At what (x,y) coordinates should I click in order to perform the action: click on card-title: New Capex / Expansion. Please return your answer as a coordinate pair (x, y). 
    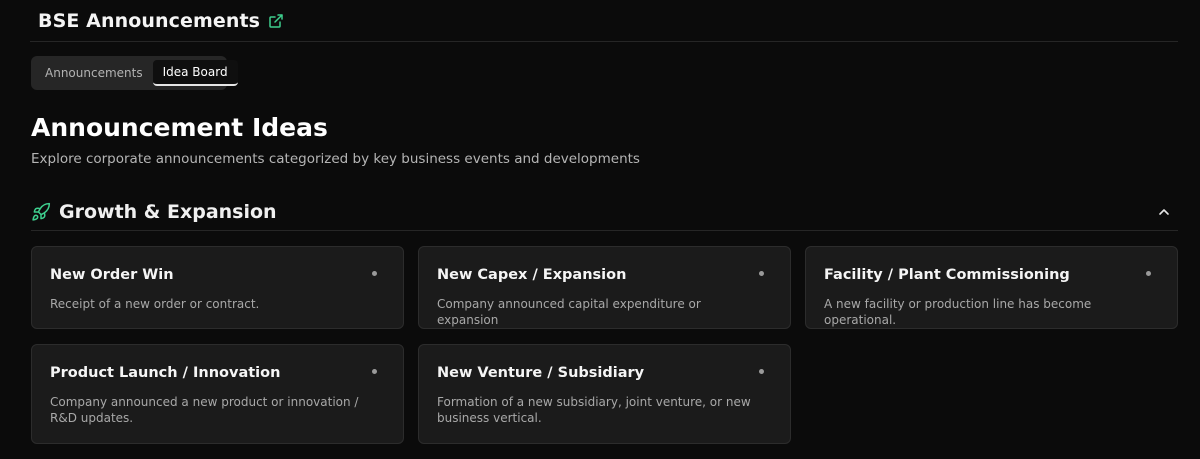
    Looking at the image, I should click on (532, 275).